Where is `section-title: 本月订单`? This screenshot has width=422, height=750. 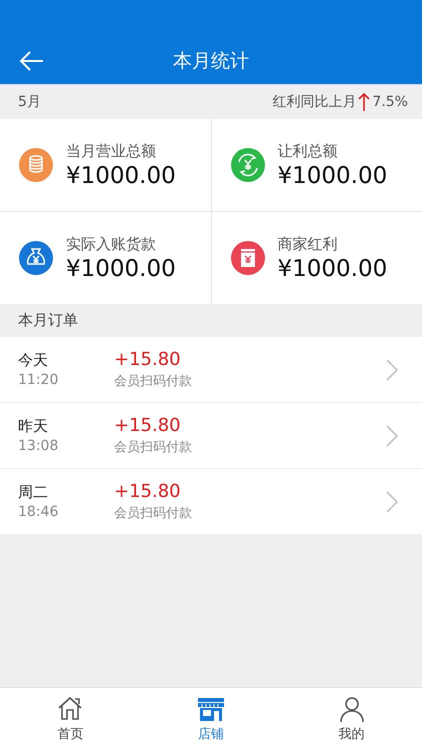 section-title: 本月订单 is located at coordinates (48, 320).